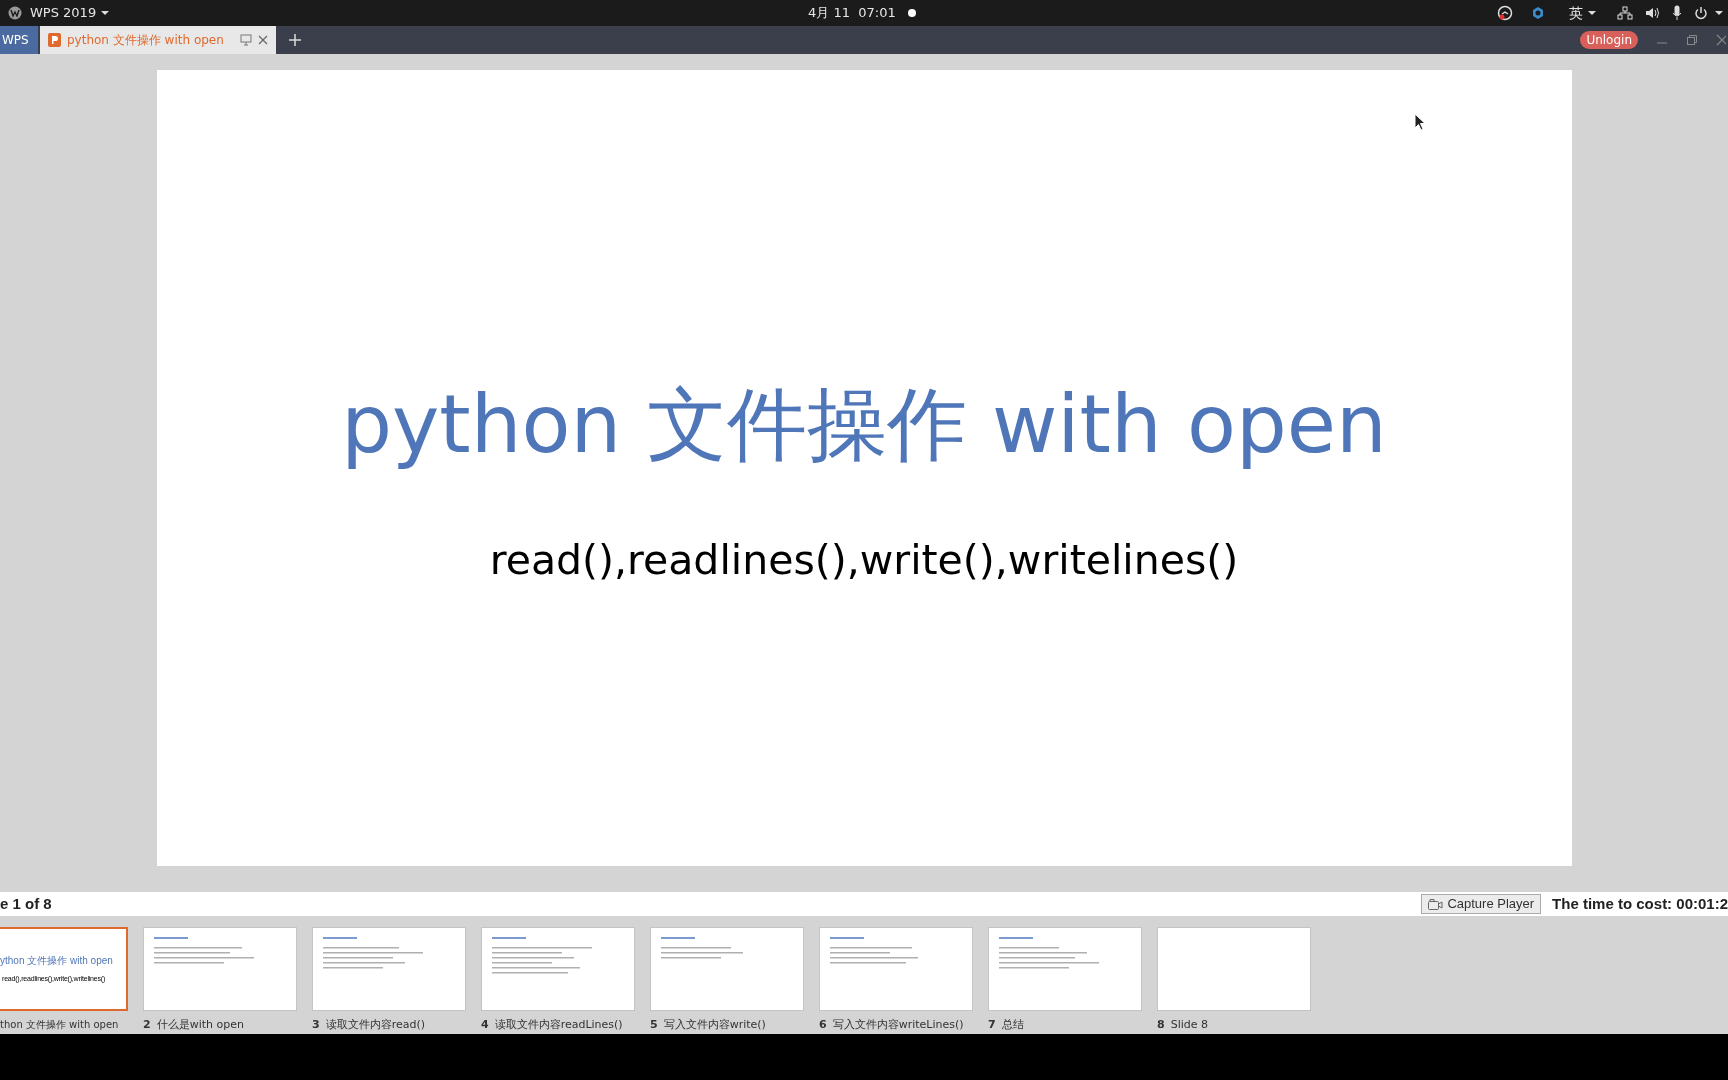  What do you see at coordinates (1481, 904) in the screenshot?
I see `capture-player-button: Capture Player` at bounding box center [1481, 904].